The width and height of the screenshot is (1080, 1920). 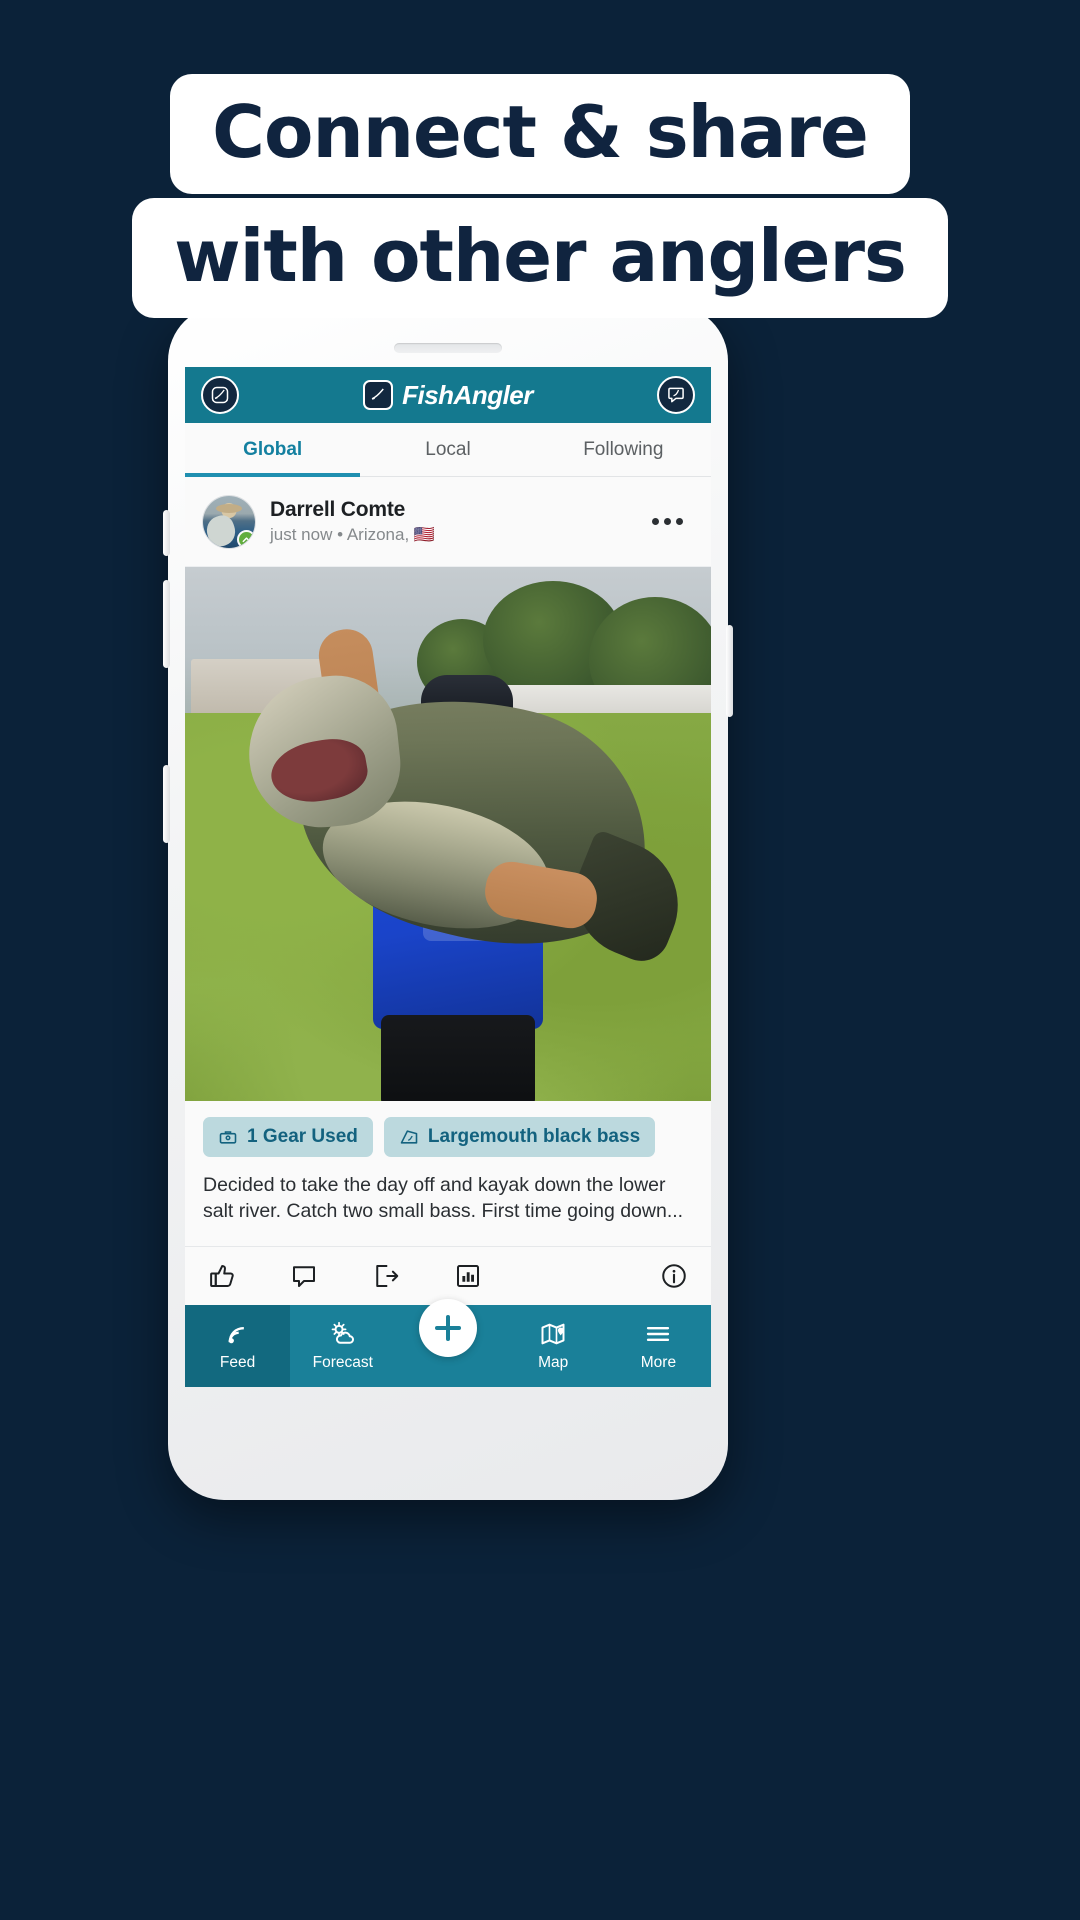 I want to click on promo-headline: Connect & share with other anglers, so click(x=540, y=196).